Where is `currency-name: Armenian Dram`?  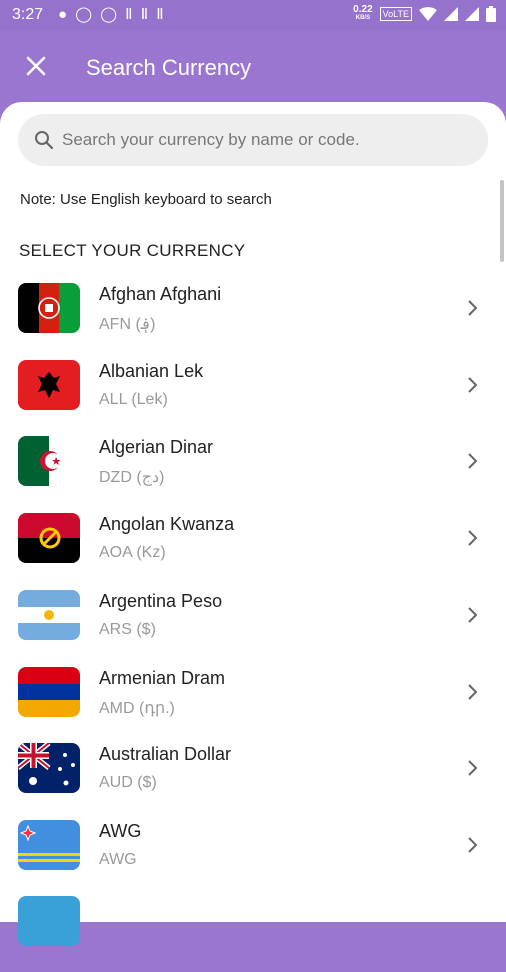
currency-name: Armenian Dram is located at coordinates (162, 678).